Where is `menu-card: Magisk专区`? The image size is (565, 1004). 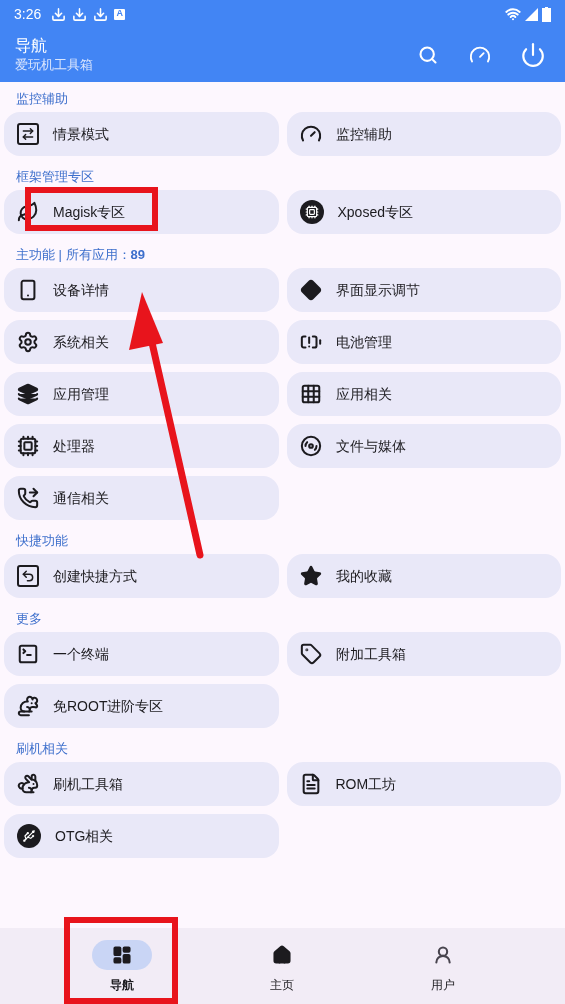 menu-card: Magisk专区 is located at coordinates (141, 212).